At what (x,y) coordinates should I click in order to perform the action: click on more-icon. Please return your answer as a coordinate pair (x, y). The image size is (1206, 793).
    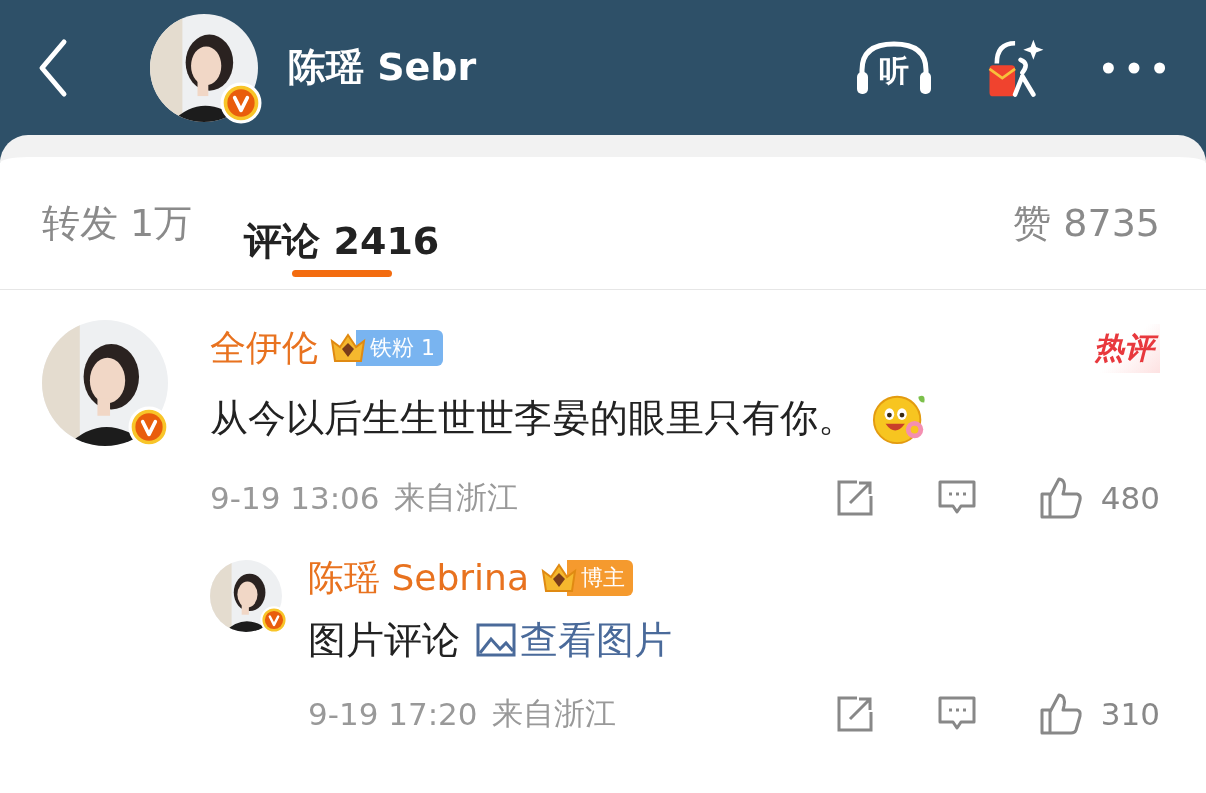
    Looking at the image, I should click on (1134, 67).